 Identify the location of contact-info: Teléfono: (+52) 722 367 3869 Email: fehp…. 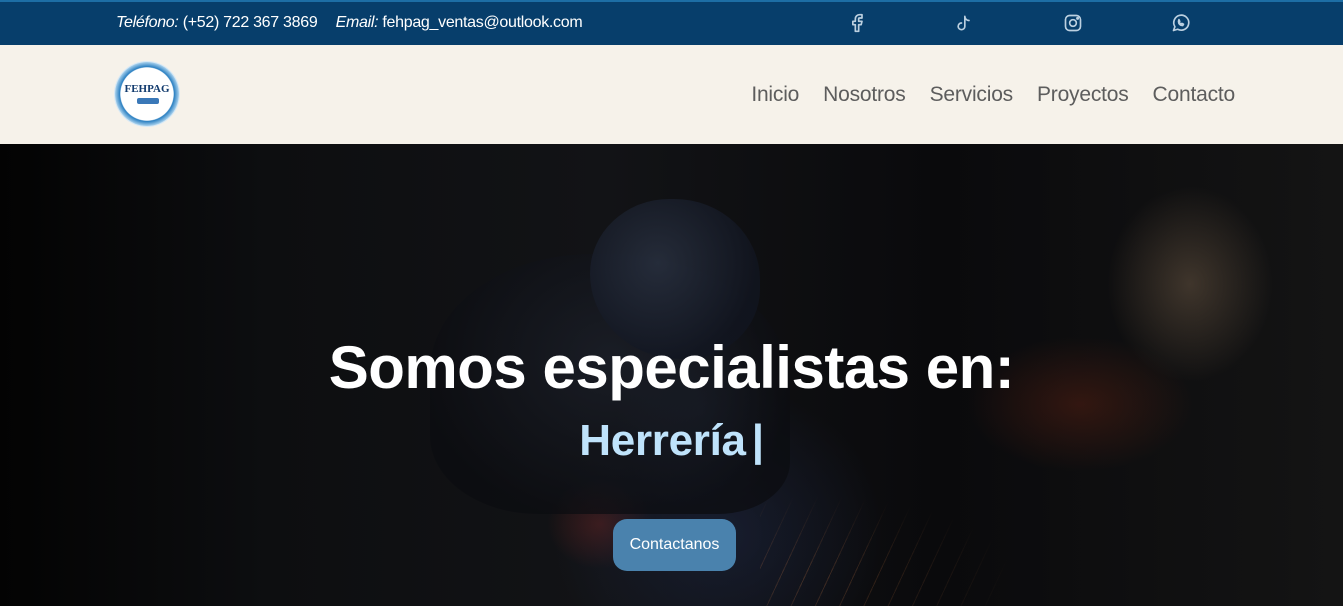
(349, 23).